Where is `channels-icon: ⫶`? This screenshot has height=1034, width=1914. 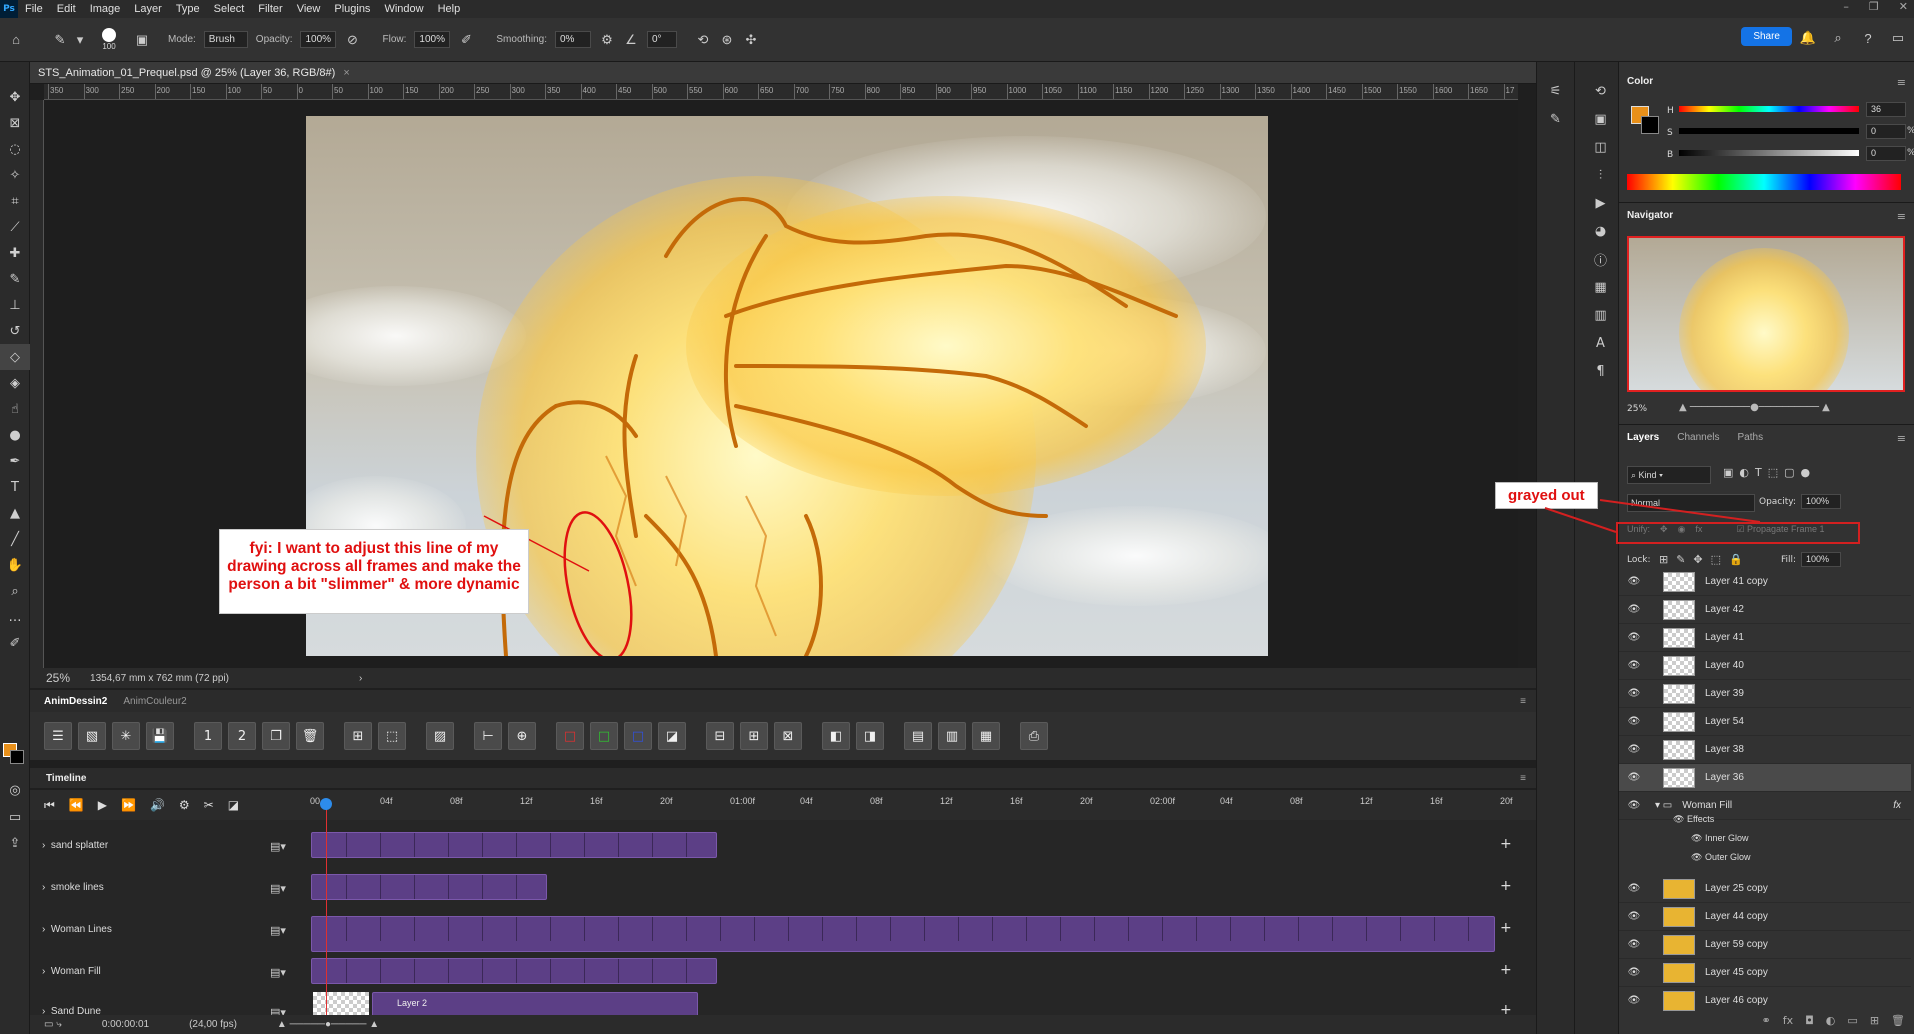 channels-icon: ⫶ is located at coordinates (1601, 175).